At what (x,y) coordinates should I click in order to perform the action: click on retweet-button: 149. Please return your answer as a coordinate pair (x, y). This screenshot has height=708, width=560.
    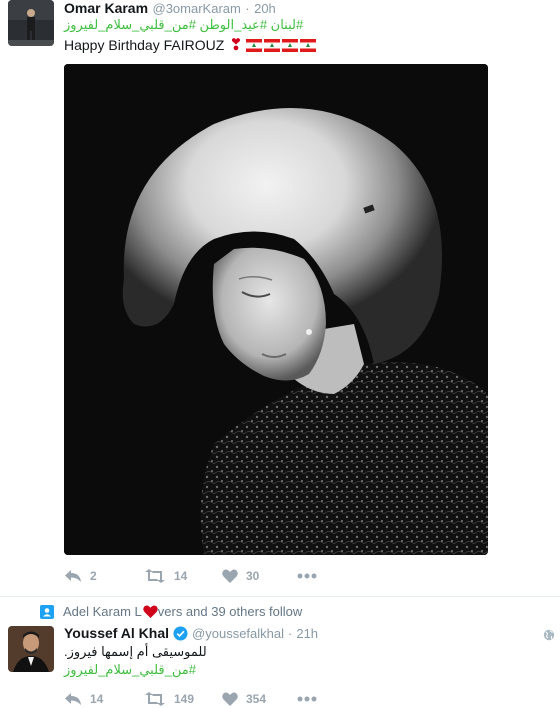
    Looking at the image, I should click on (169, 699).